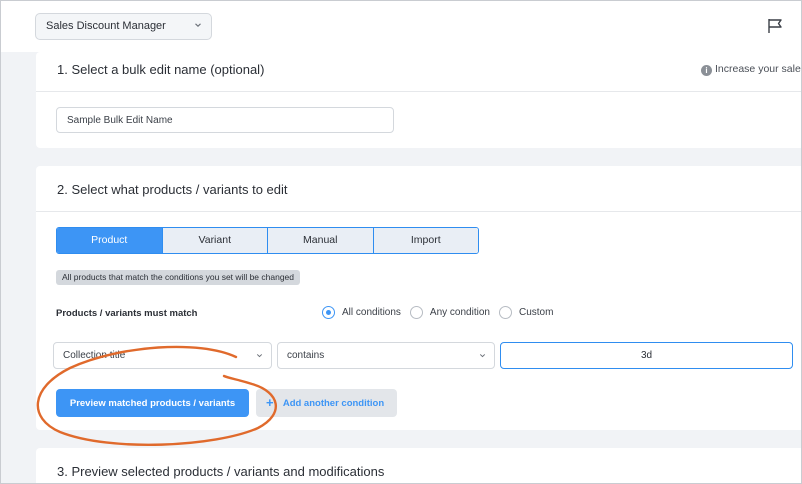 This screenshot has width=802, height=484. I want to click on radio-label: All conditions, so click(371, 312).